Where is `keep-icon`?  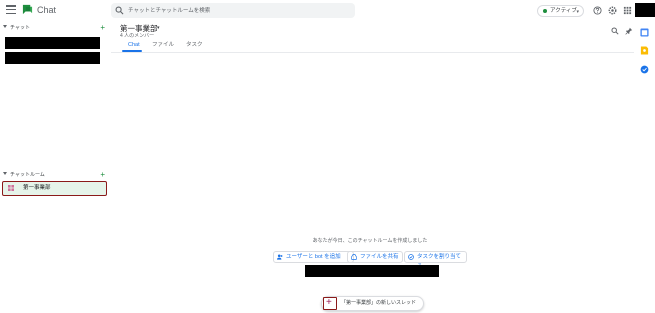 keep-icon is located at coordinates (644, 50).